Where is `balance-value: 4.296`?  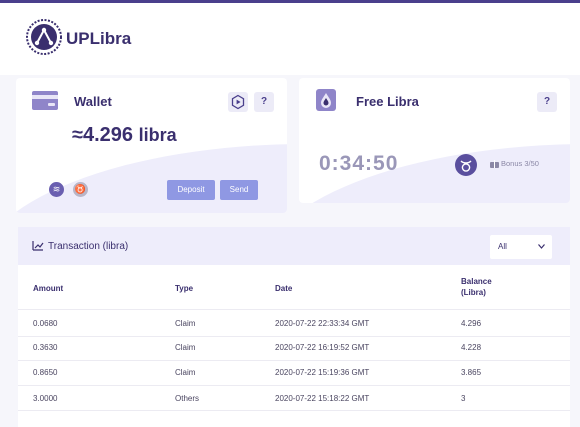 balance-value: 4.296 is located at coordinates (108, 135).